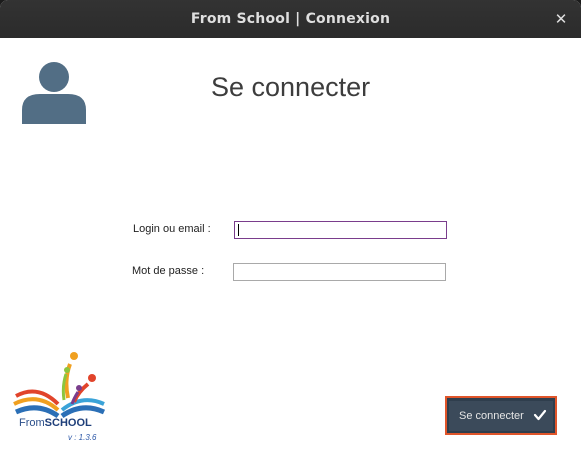  I want to click on window-title: From School | Connexion, so click(290, 19).